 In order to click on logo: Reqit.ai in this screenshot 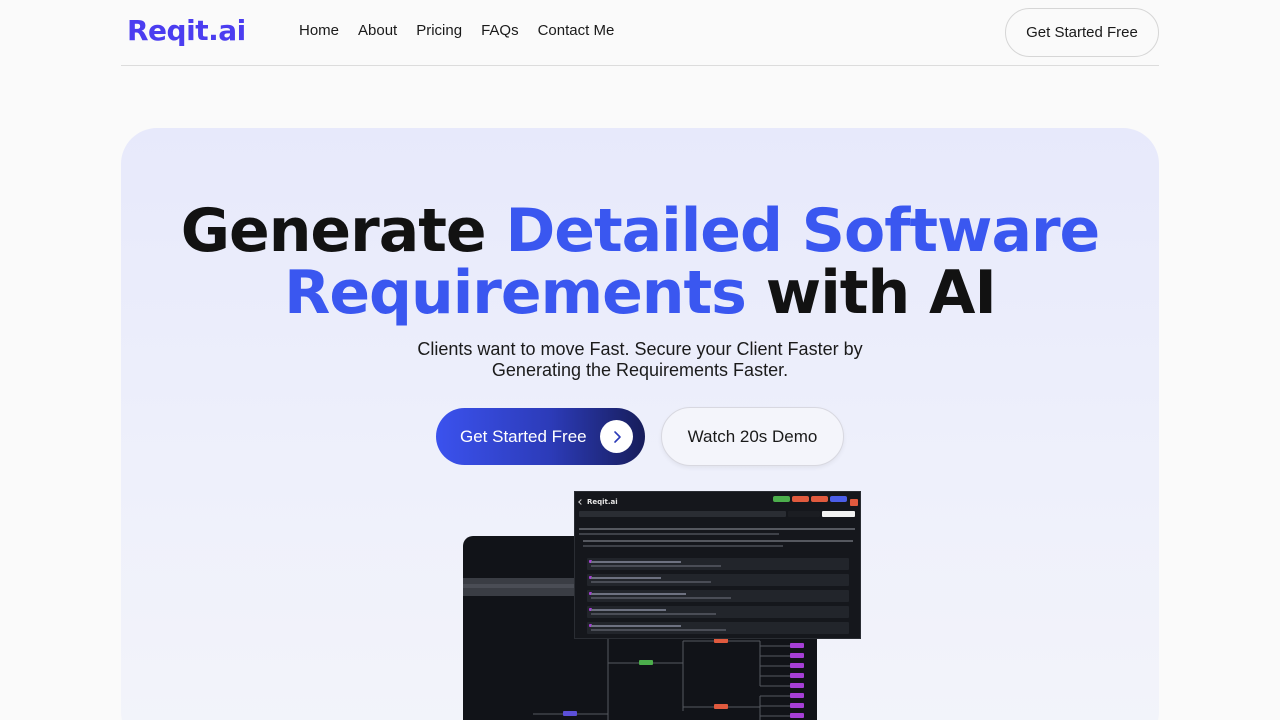, I will do `click(186, 30)`.